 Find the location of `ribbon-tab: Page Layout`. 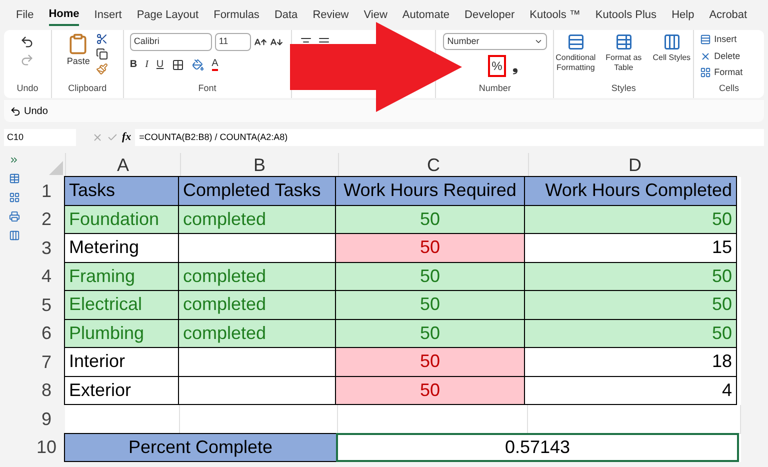

ribbon-tab: Page Layout is located at coordinates (167, 15).